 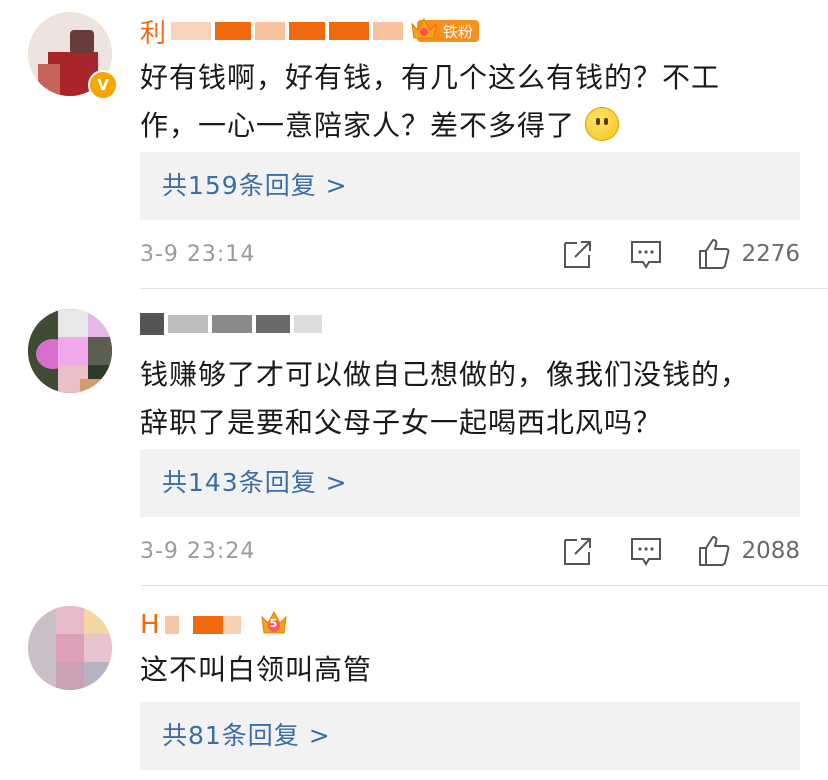 What do you see at coordinates (424, 31) in the screenshot?
I see `crown-icon` at bounding box center [424, 31].